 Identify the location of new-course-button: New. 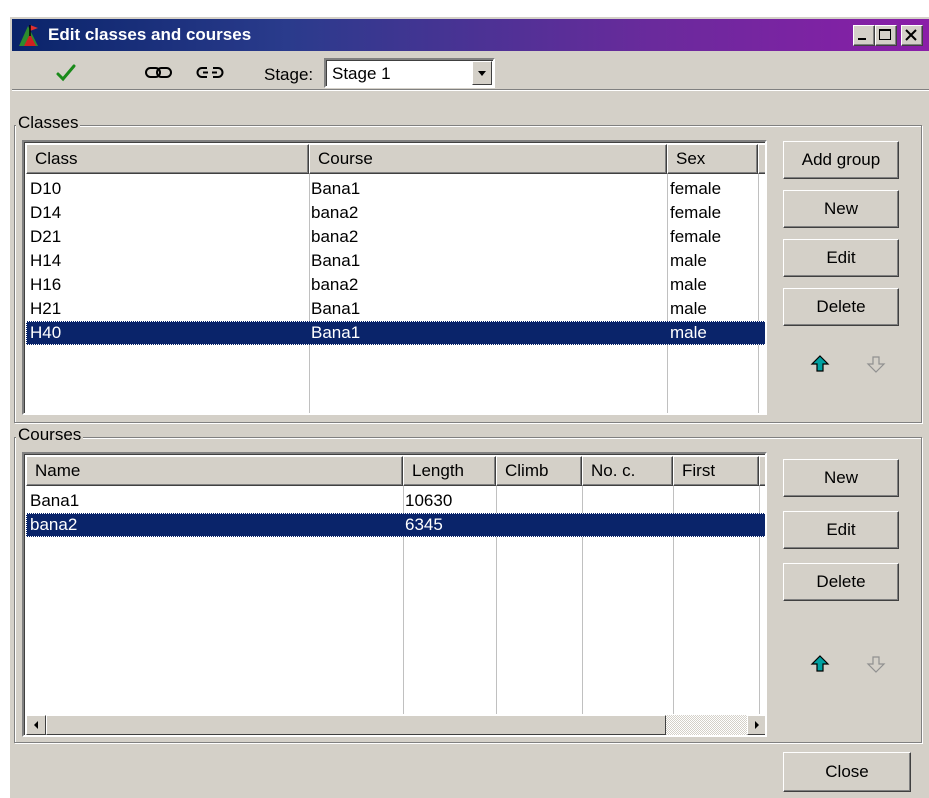
(841, 478).